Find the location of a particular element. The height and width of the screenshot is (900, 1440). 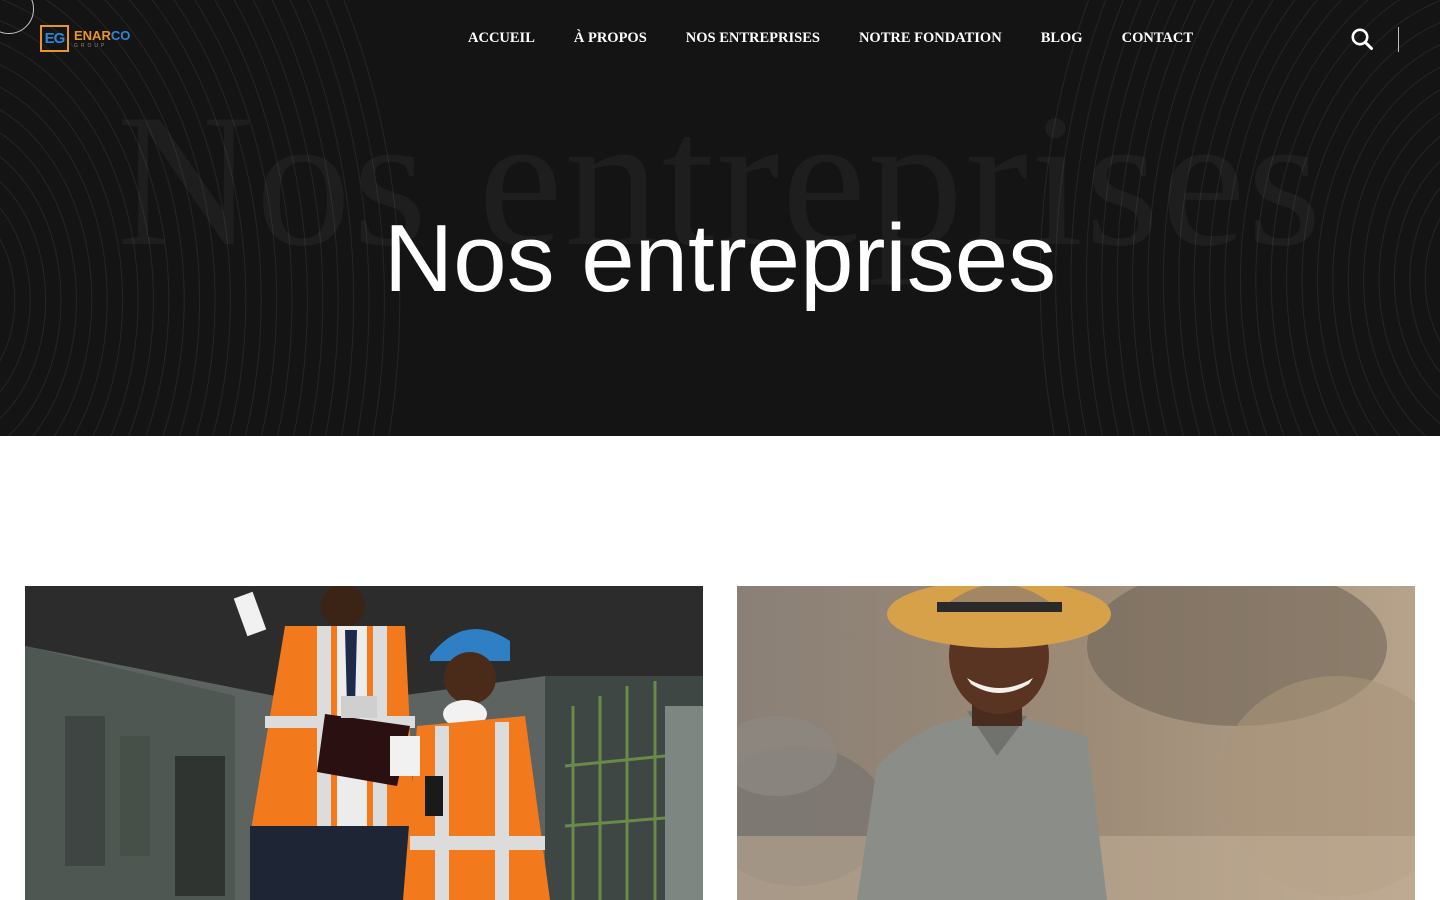

logo-subtitle: GROUP is located at coordinates (91, 45).